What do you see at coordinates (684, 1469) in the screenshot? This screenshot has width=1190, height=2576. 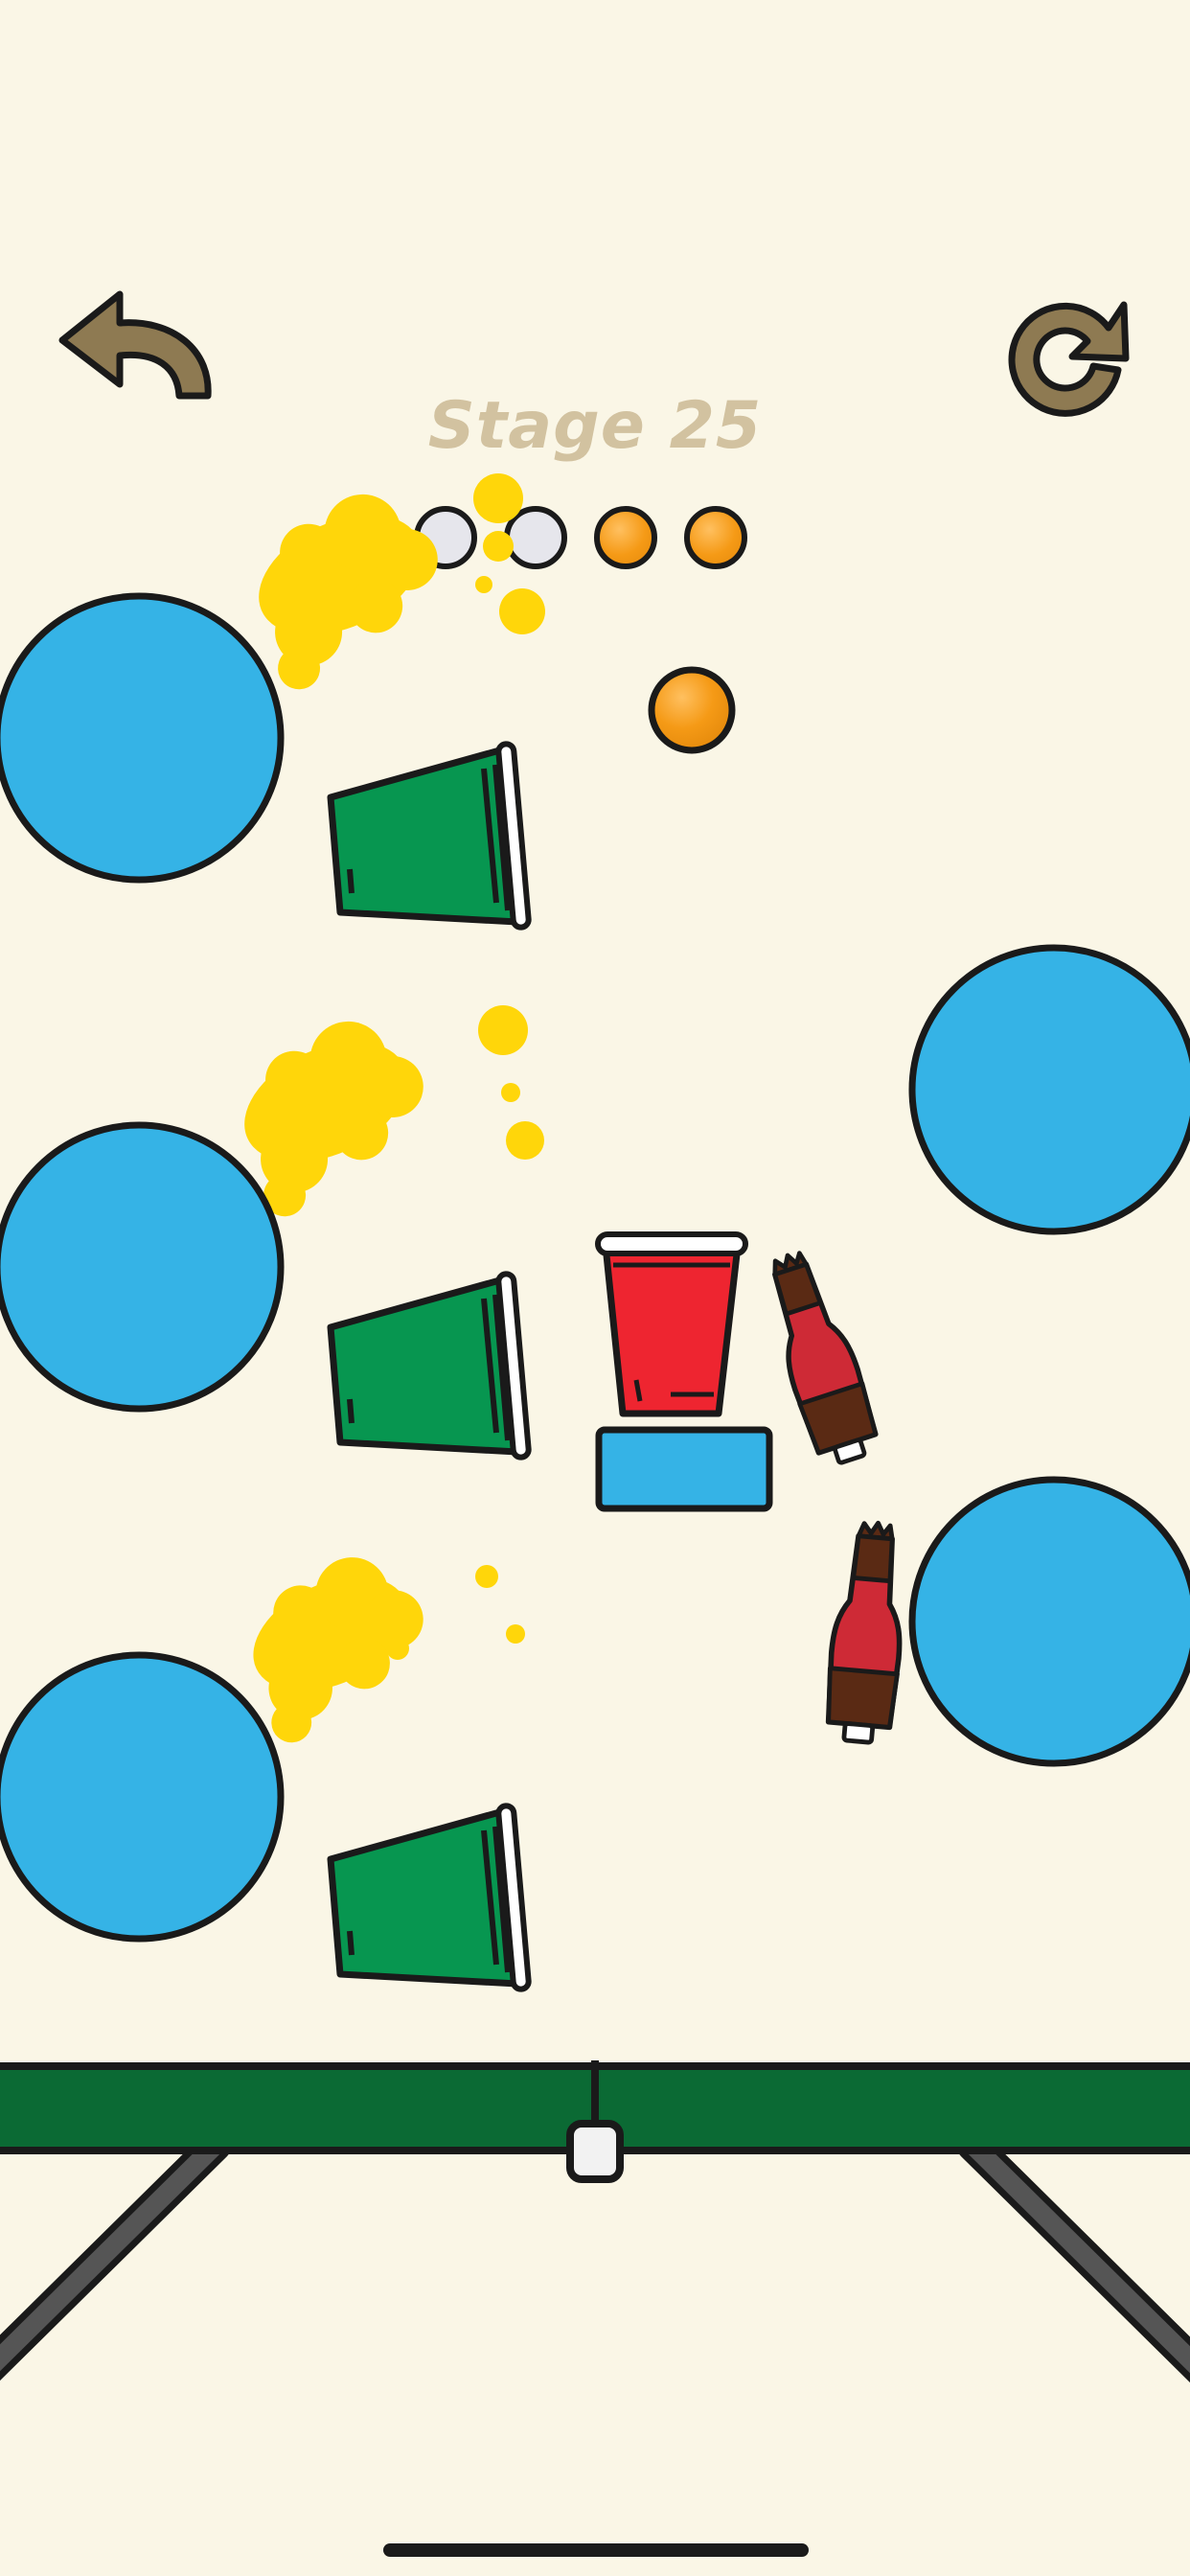 I see `blue-block-platform` at bounding box center [684, 1469].